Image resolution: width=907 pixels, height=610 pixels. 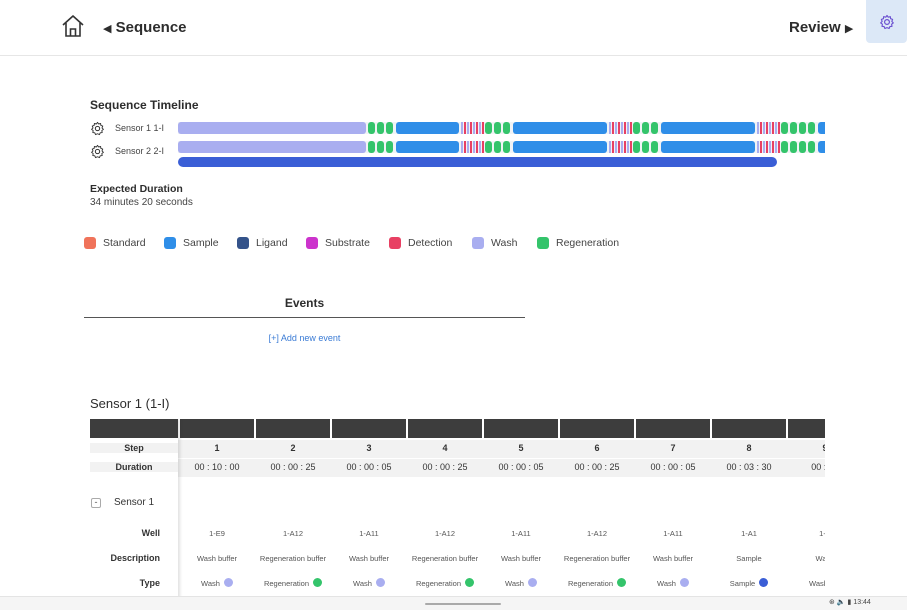 What do you see at coordinates (217, 467) in the screenshot?
I see `step-duration: 00 : 10 : 00` at bounding box center [217, 467].